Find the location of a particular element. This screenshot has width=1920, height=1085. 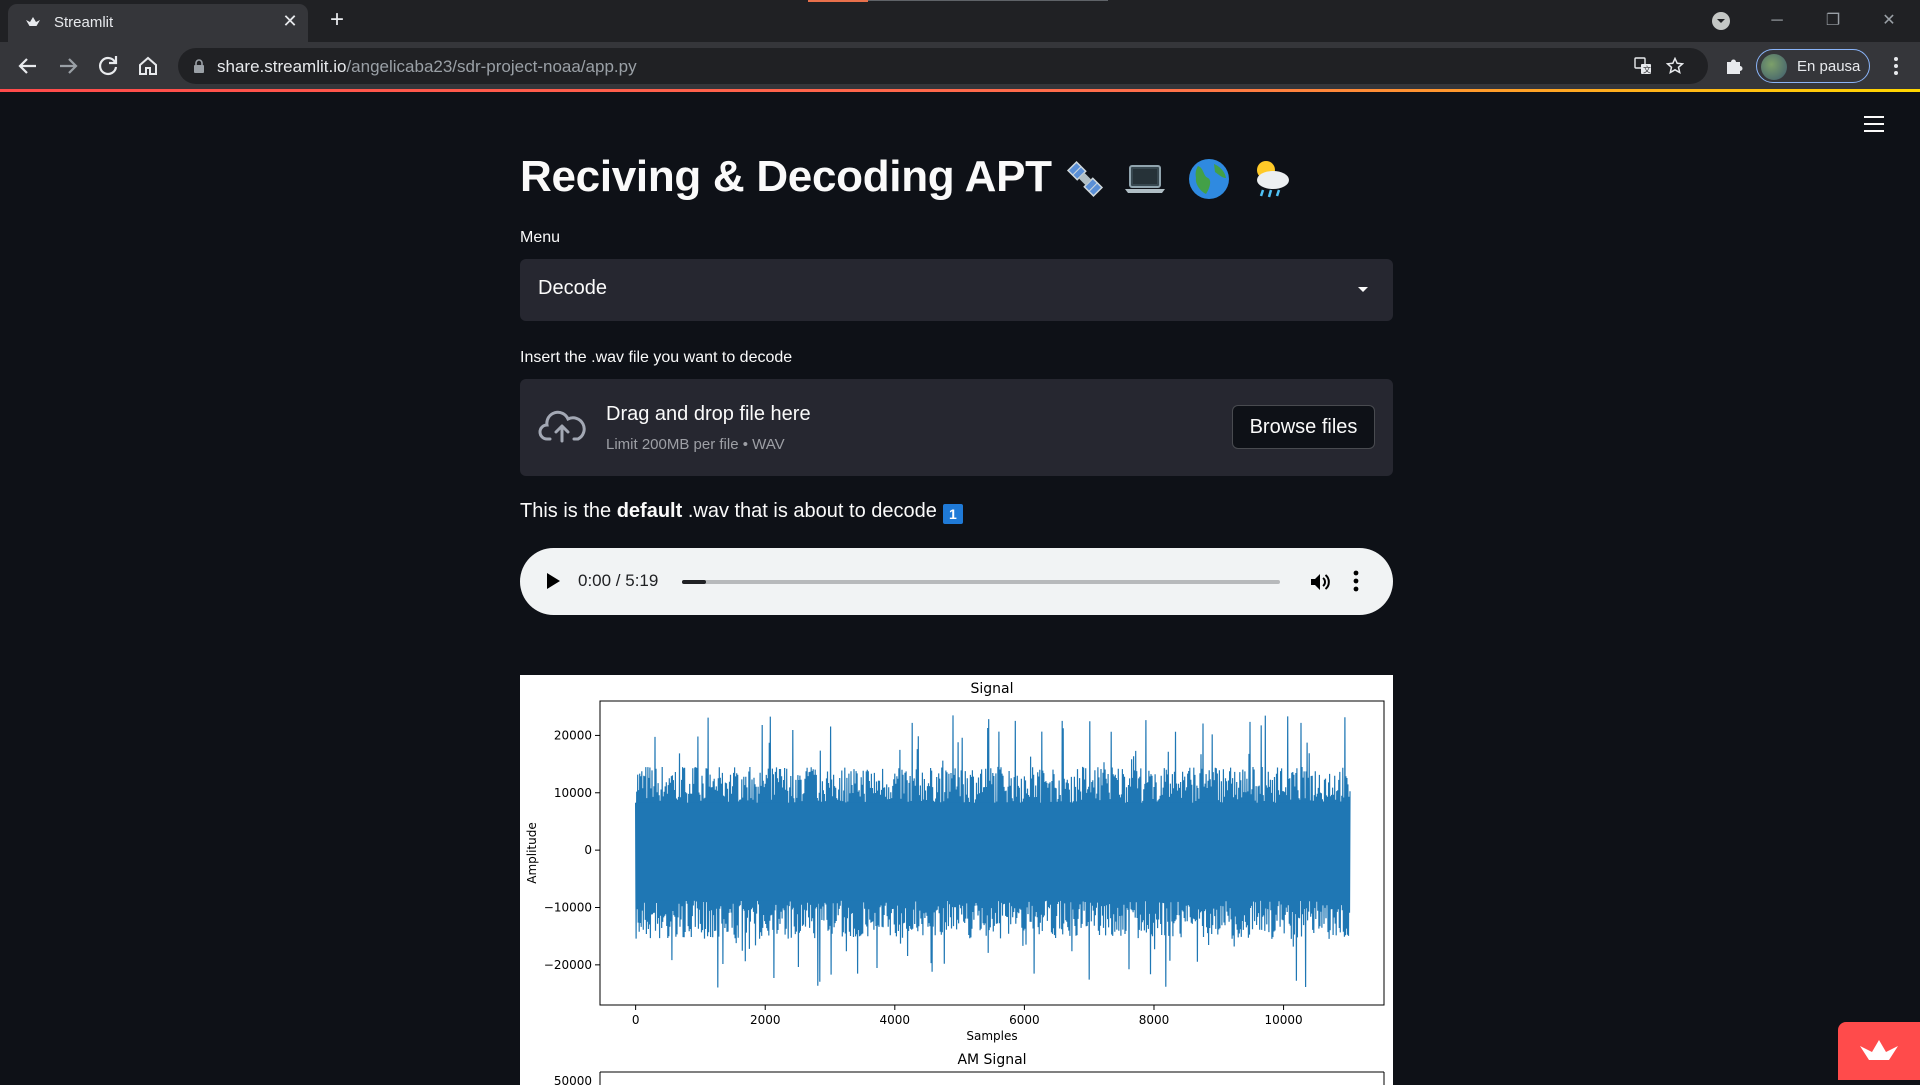

tab-strip-indicator is located at coordinates (838, 1).